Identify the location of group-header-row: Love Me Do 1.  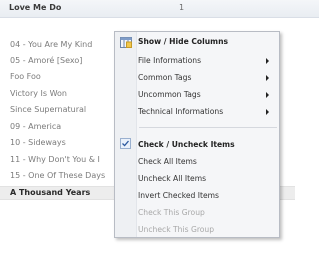
(159, 9).